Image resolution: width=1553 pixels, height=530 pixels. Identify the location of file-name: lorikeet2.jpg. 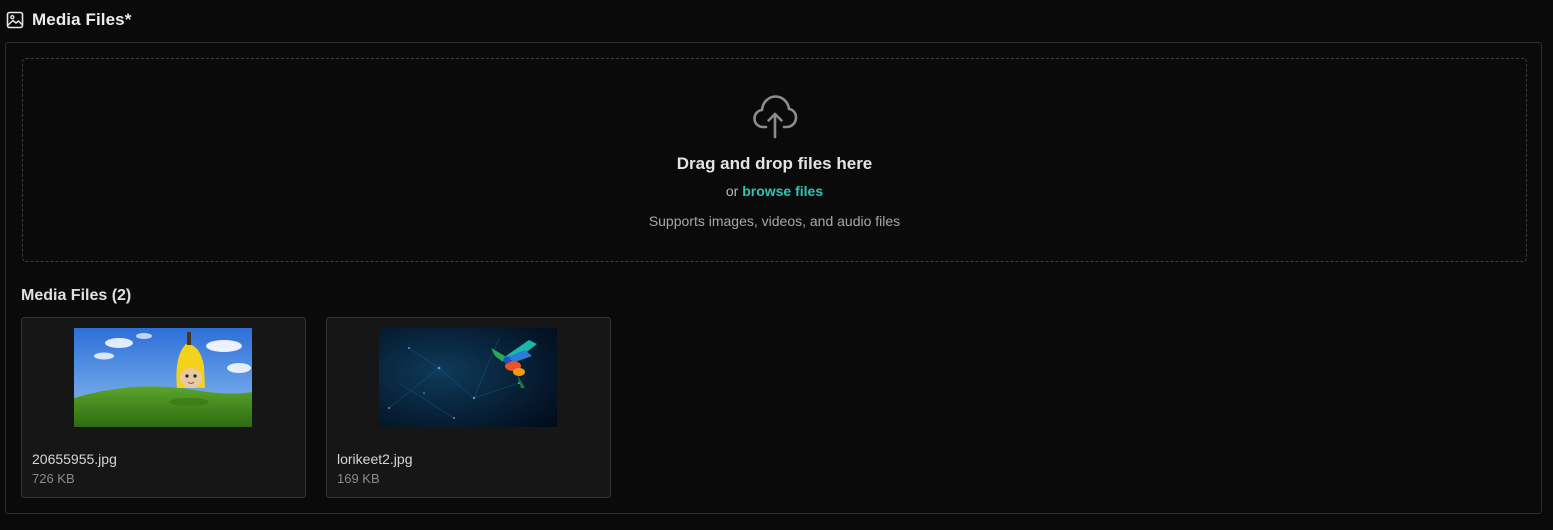
(375, 459).